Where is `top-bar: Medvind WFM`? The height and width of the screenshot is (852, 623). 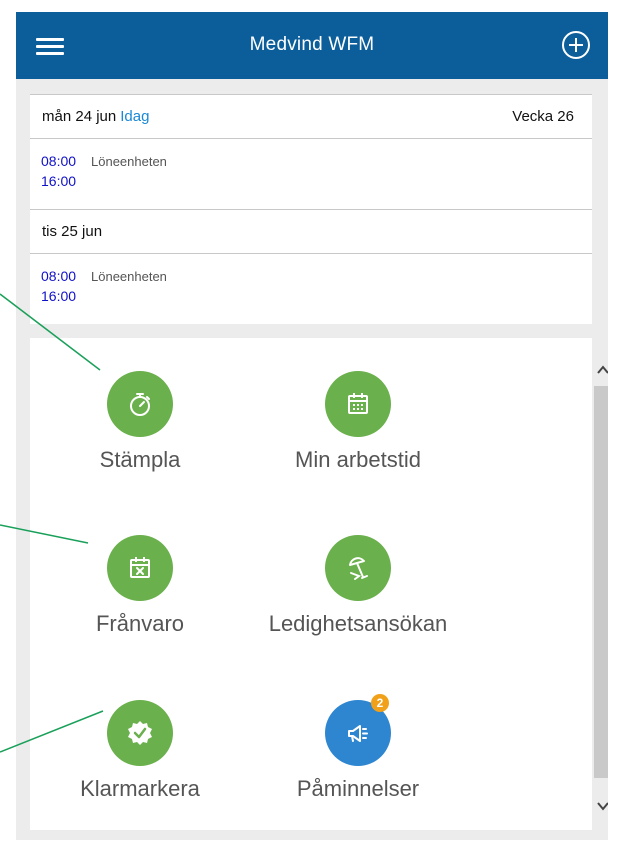 top-bar: Medvind WFM is located at coordinates (312, 45).